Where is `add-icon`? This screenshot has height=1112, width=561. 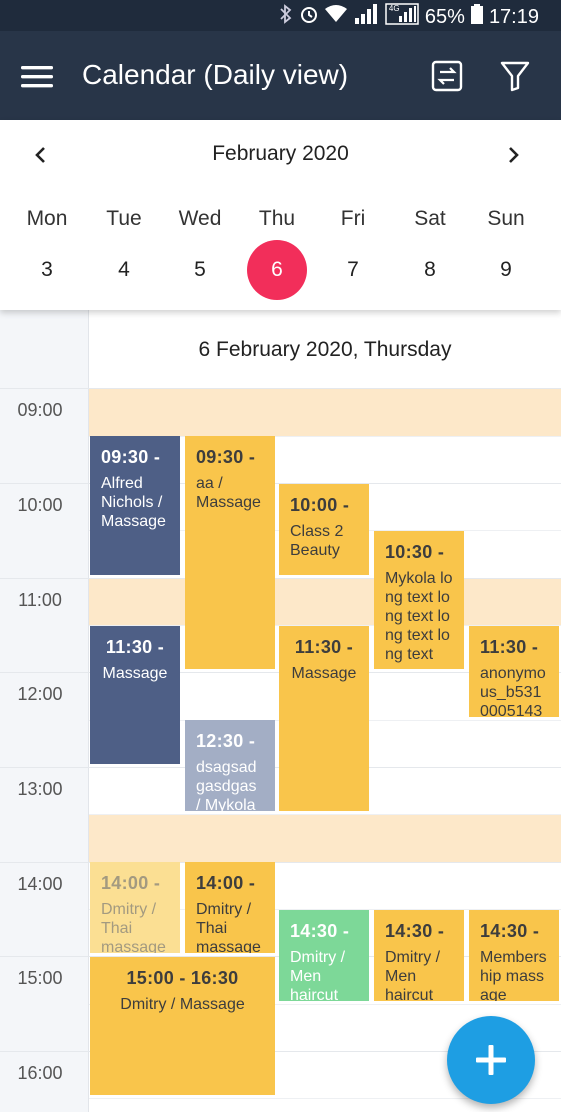
add-icon is located at coordinates (491, 1060).